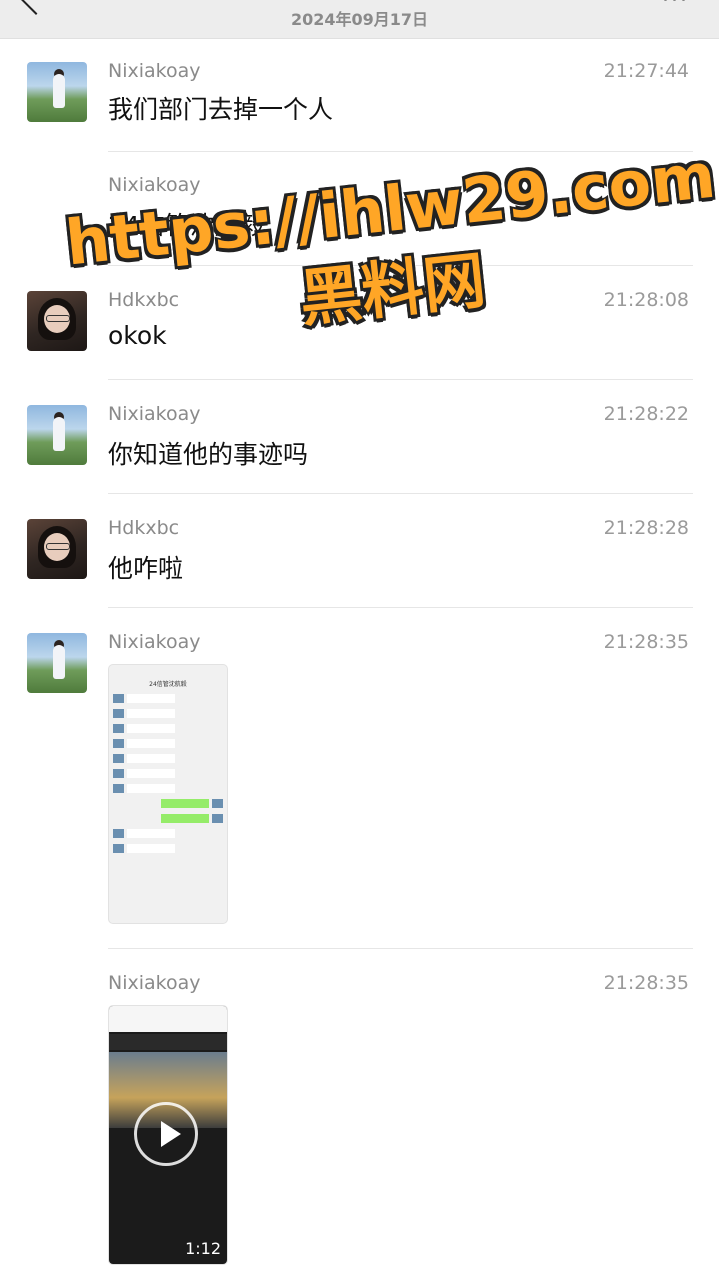 Image resolution: width=719 pixels, height=1280 pixels. What do you see at coordinates (168, 684) in the screenshot?
I see `image-title: 24信管沈航毅` at bounding box center [168, 684].